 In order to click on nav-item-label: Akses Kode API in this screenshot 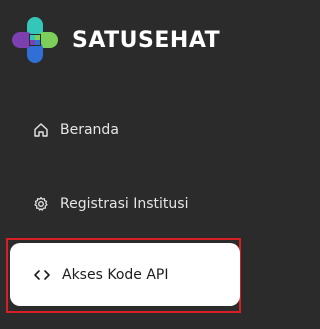, I will do `click(115, 274)`.